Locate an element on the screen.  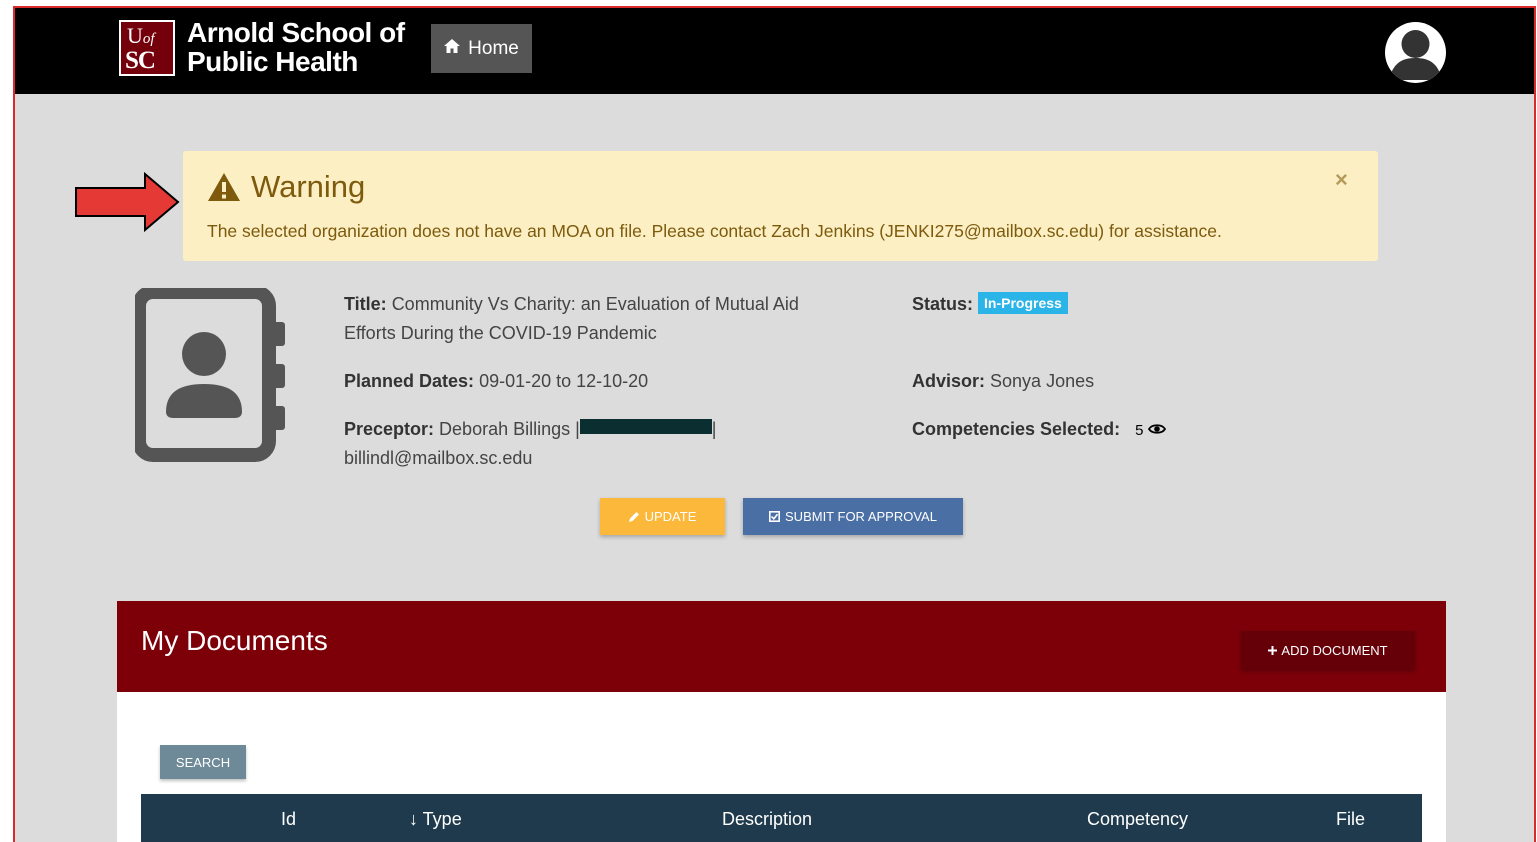
dates-value: 09-01-20 to 12-10-20 is located at coordinates (564, 381).